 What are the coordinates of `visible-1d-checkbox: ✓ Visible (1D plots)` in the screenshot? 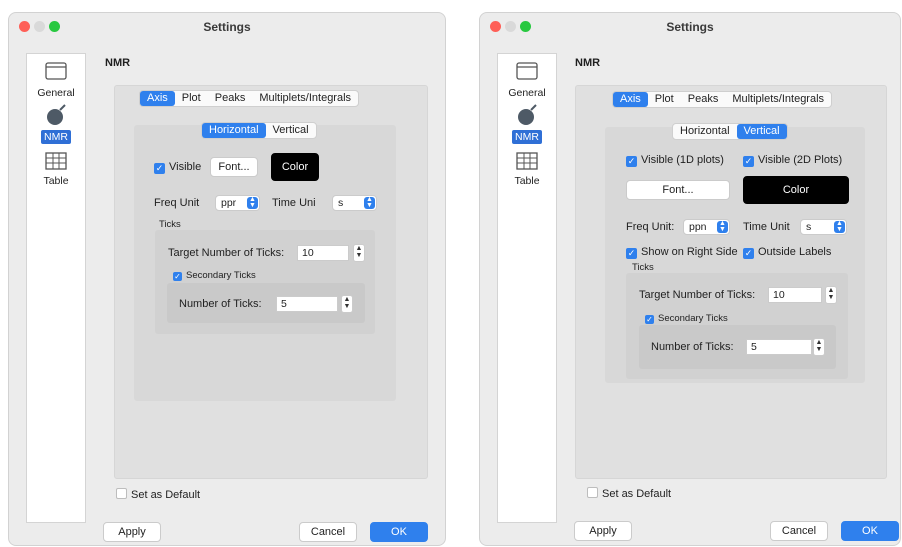 It's located at (675, 160).